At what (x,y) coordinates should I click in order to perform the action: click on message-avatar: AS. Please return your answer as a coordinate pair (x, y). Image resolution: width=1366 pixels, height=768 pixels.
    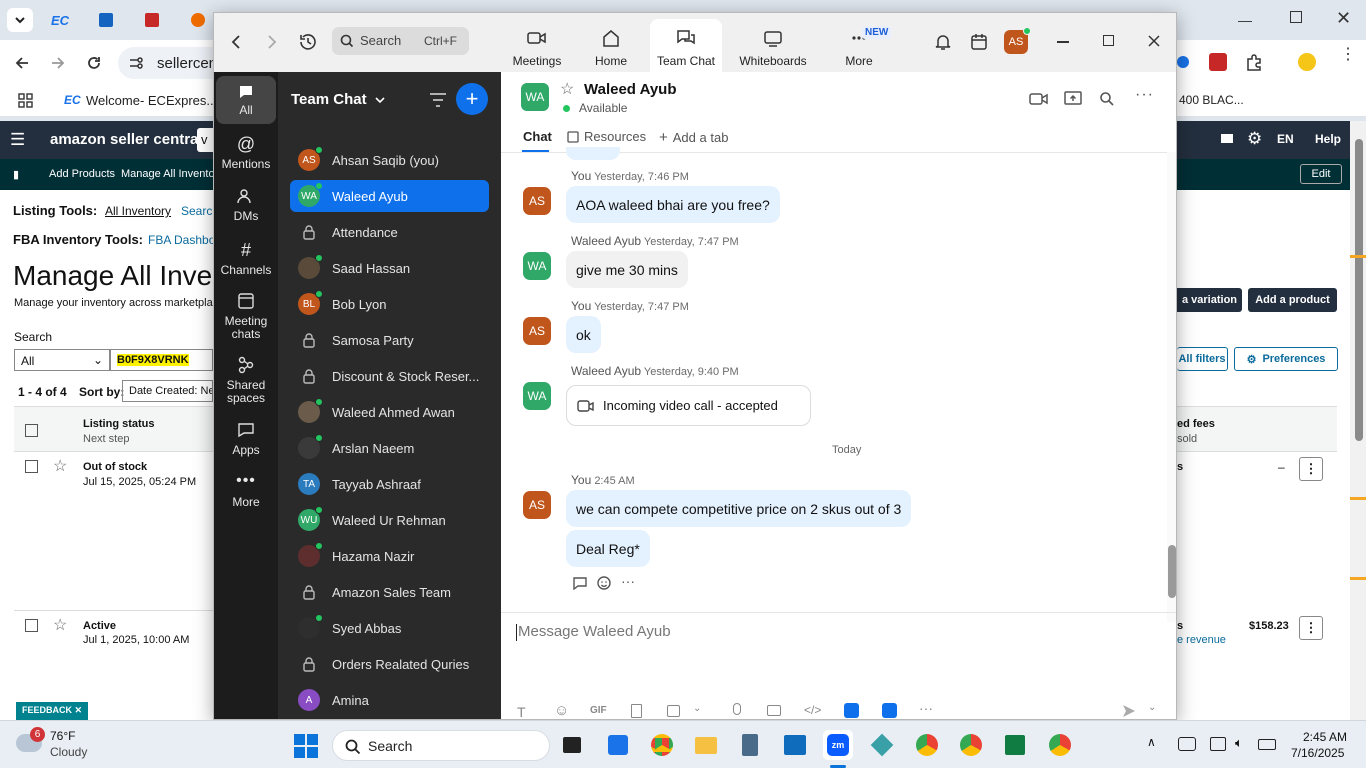
    Looking at the image, I should click on (537, 331).